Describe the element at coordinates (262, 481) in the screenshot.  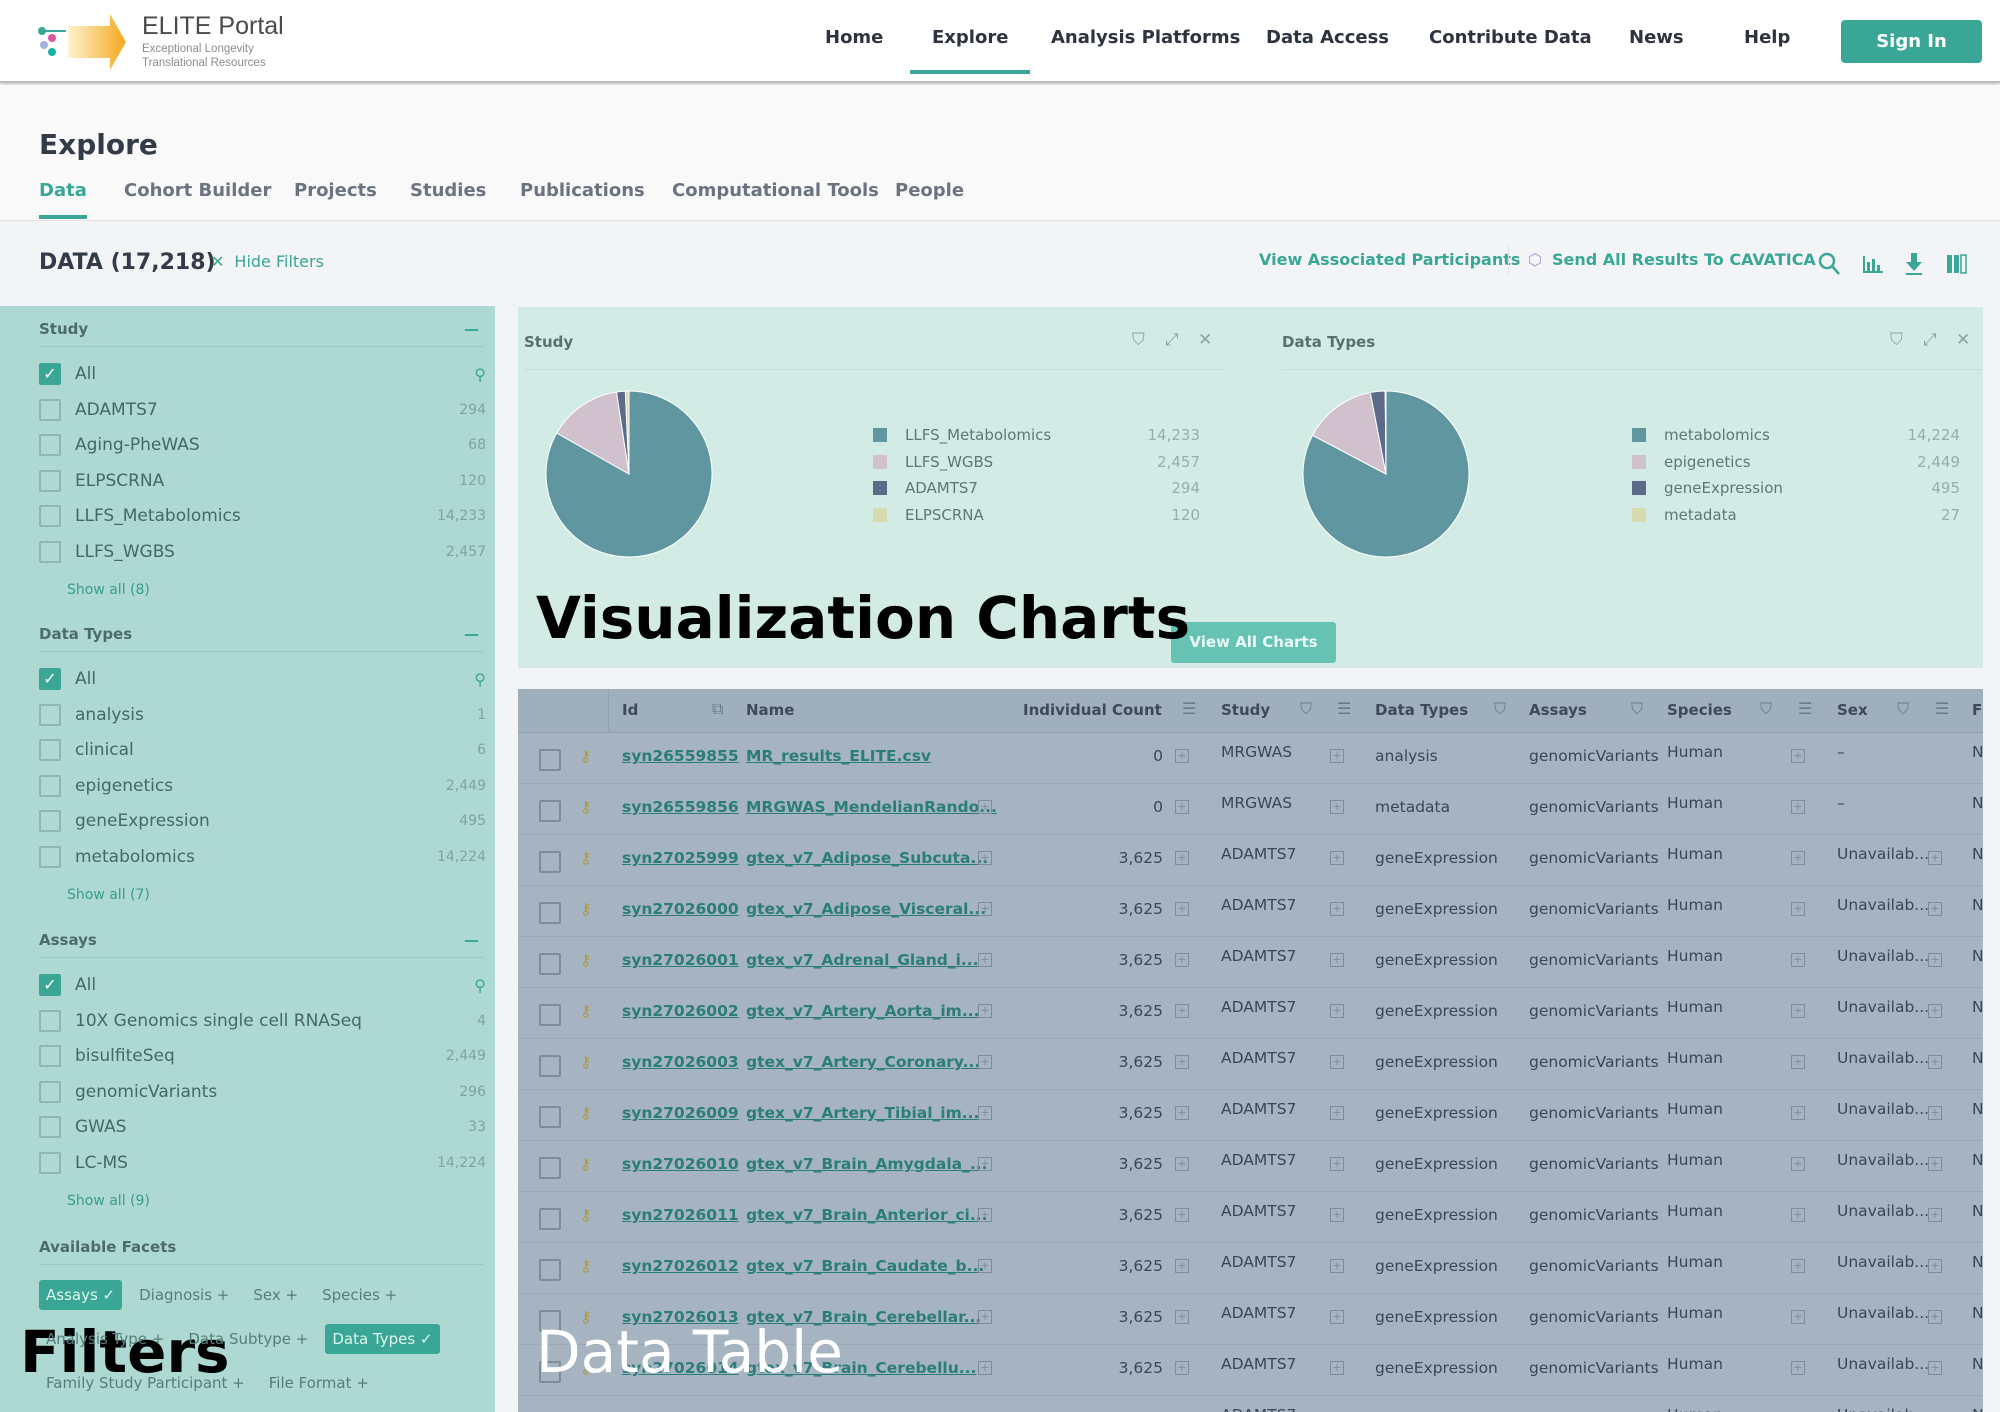
I see `filter-option: ELPSCRNA 120` at that location.